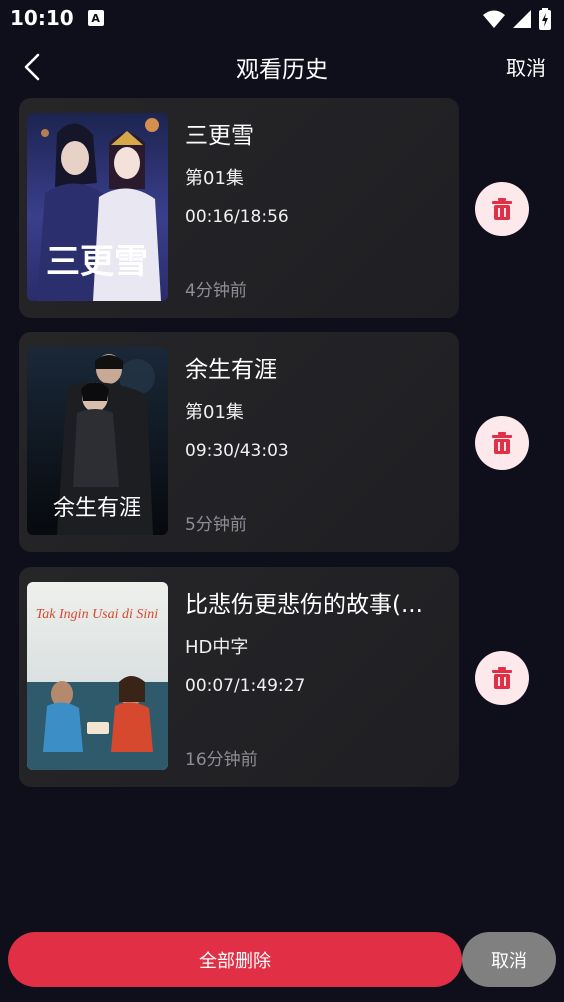  Describe the element at coordinates (235, 959) in the screenshot. I see `delete-all-button: 全部删除` at that location.